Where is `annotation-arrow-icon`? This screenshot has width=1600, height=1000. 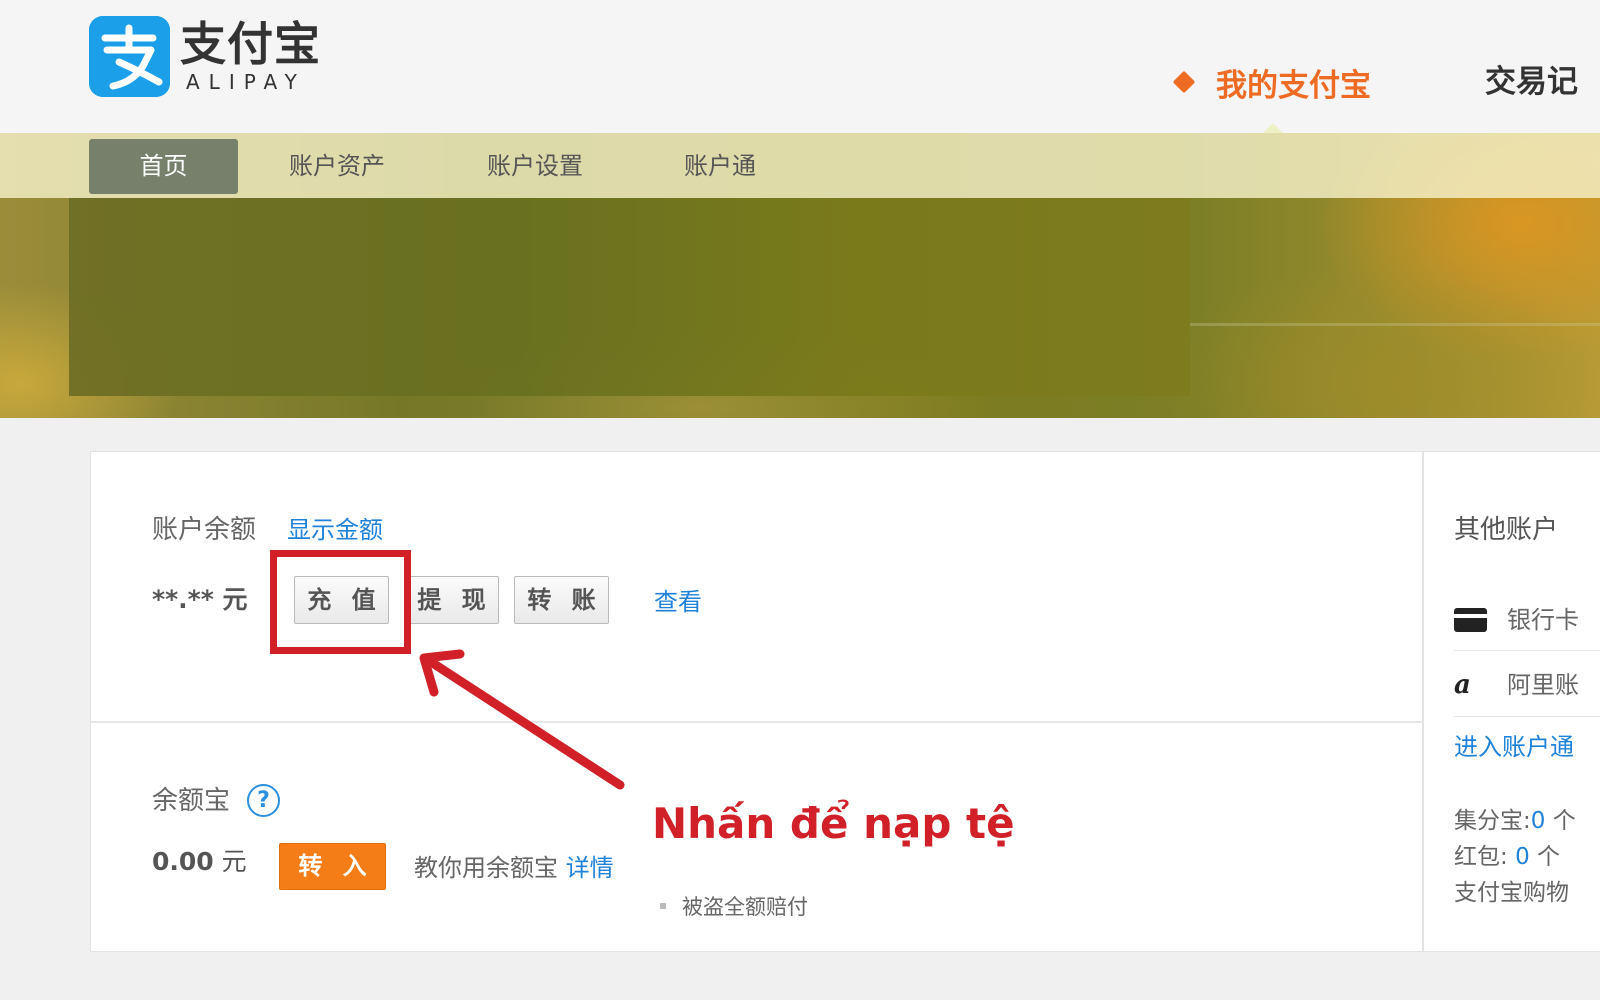 annotation-arrow-icon is located at coordinates (522, 719).